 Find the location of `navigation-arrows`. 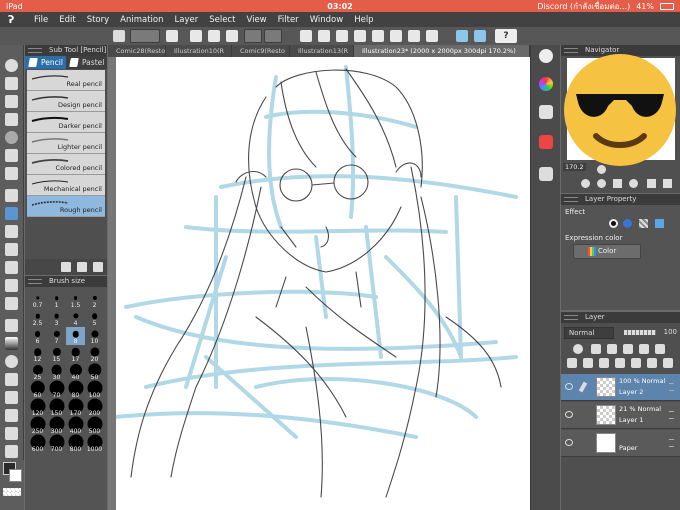

navigation-arrows is located at coordinates (145, 36).